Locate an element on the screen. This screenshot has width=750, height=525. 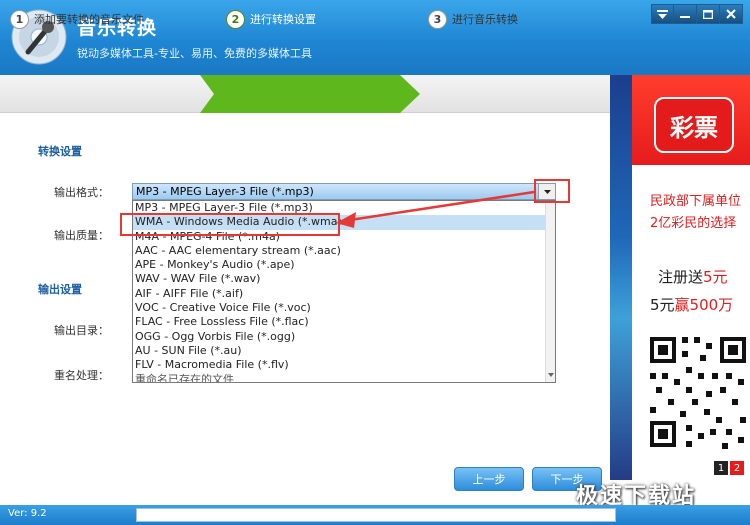
ad-pager: 1 2 is located at coordinates (729, 468).